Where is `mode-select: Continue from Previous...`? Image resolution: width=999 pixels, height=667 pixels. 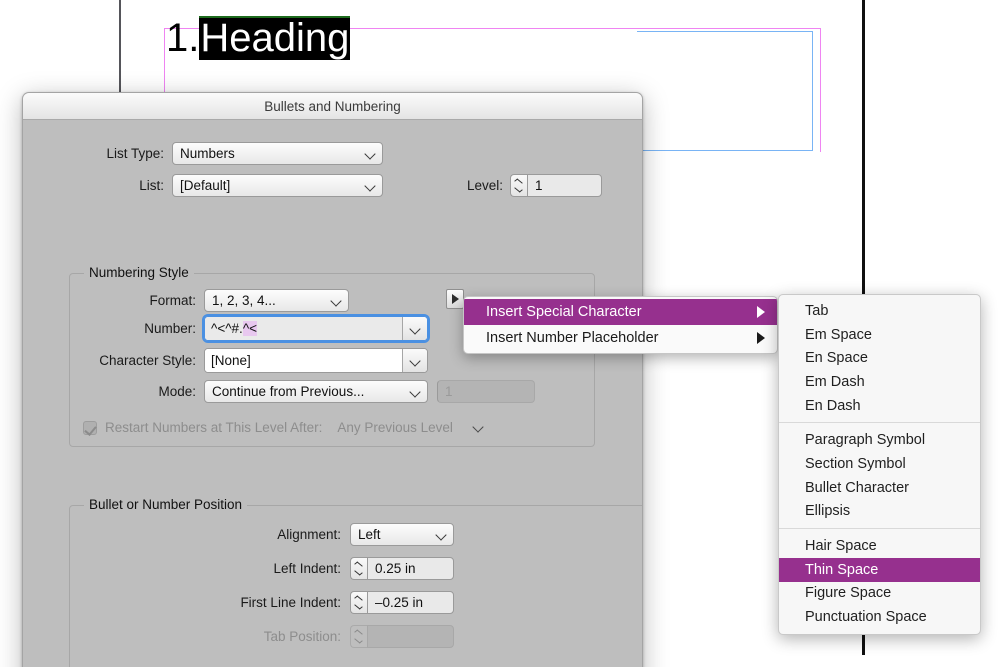 mode-select: Continue from Previous... is located at coordinates (316, 391).